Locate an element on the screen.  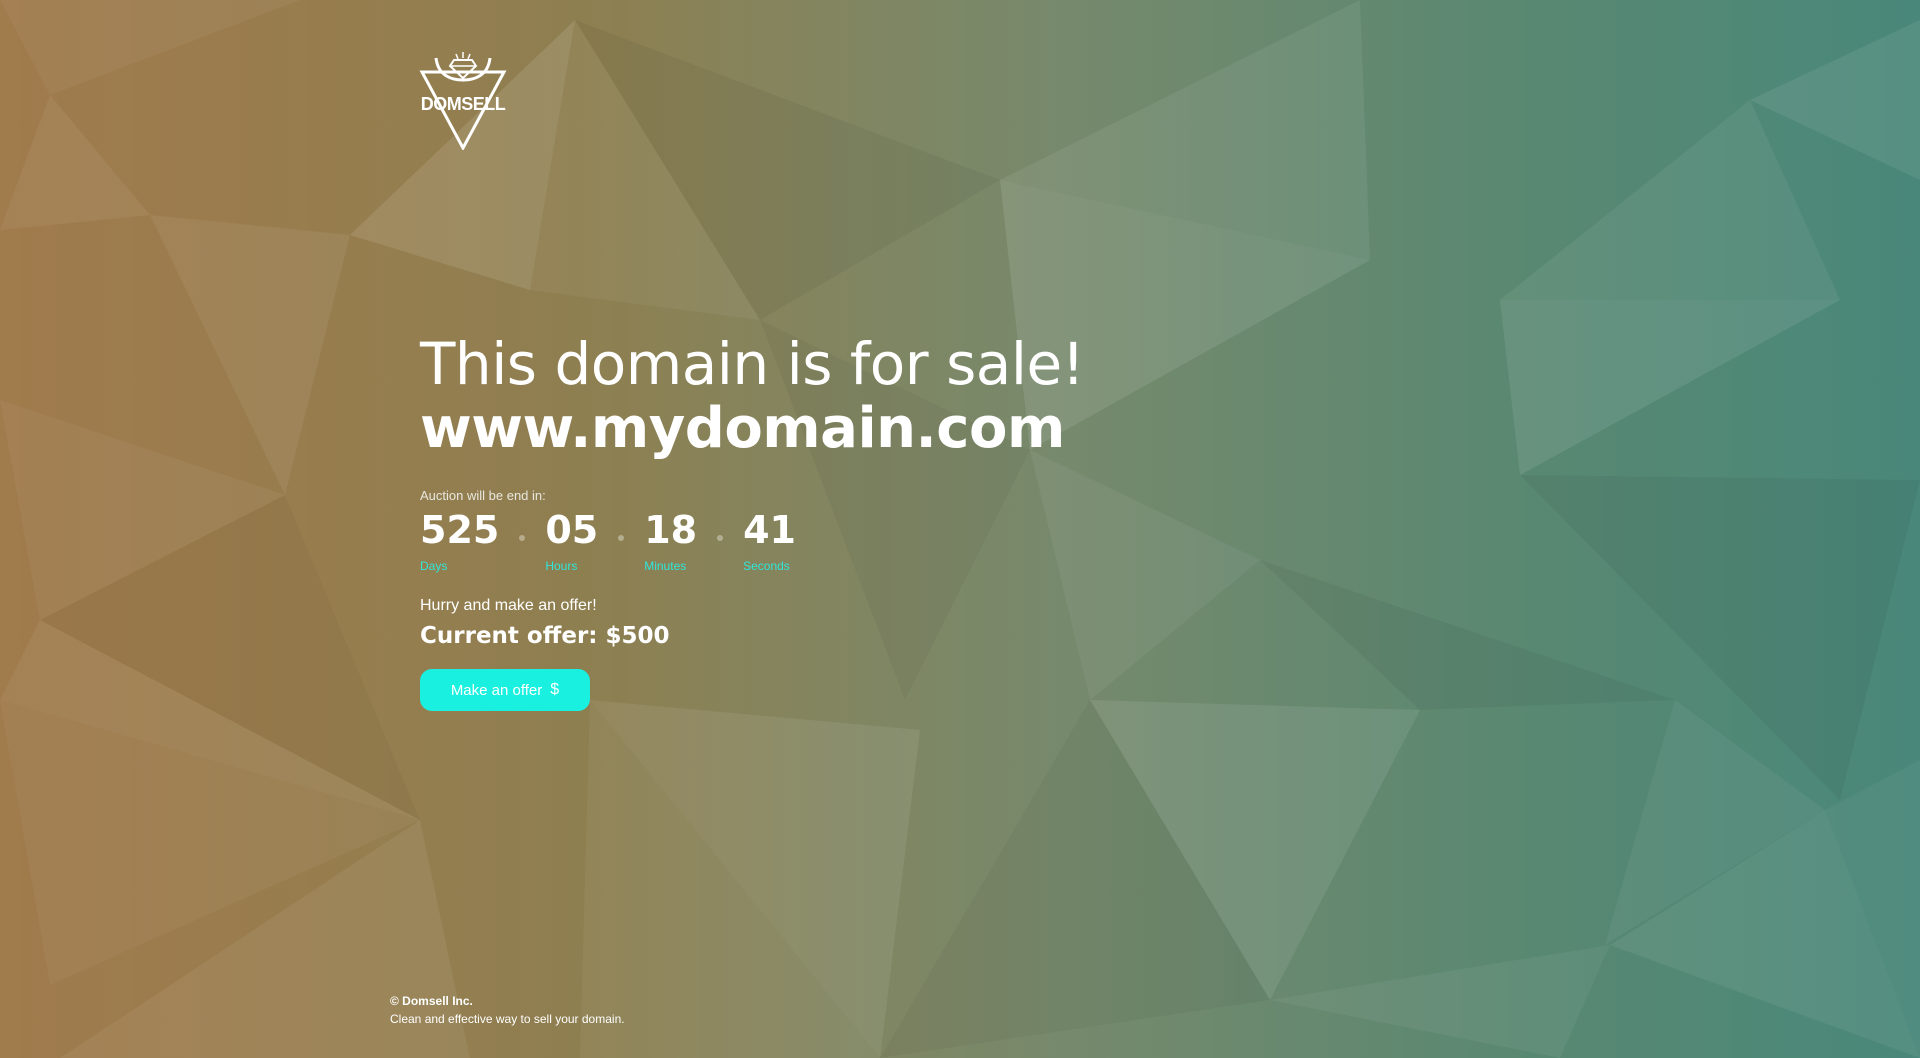
current-offer: Current offer: $500 is located at coordinates (545, 636).